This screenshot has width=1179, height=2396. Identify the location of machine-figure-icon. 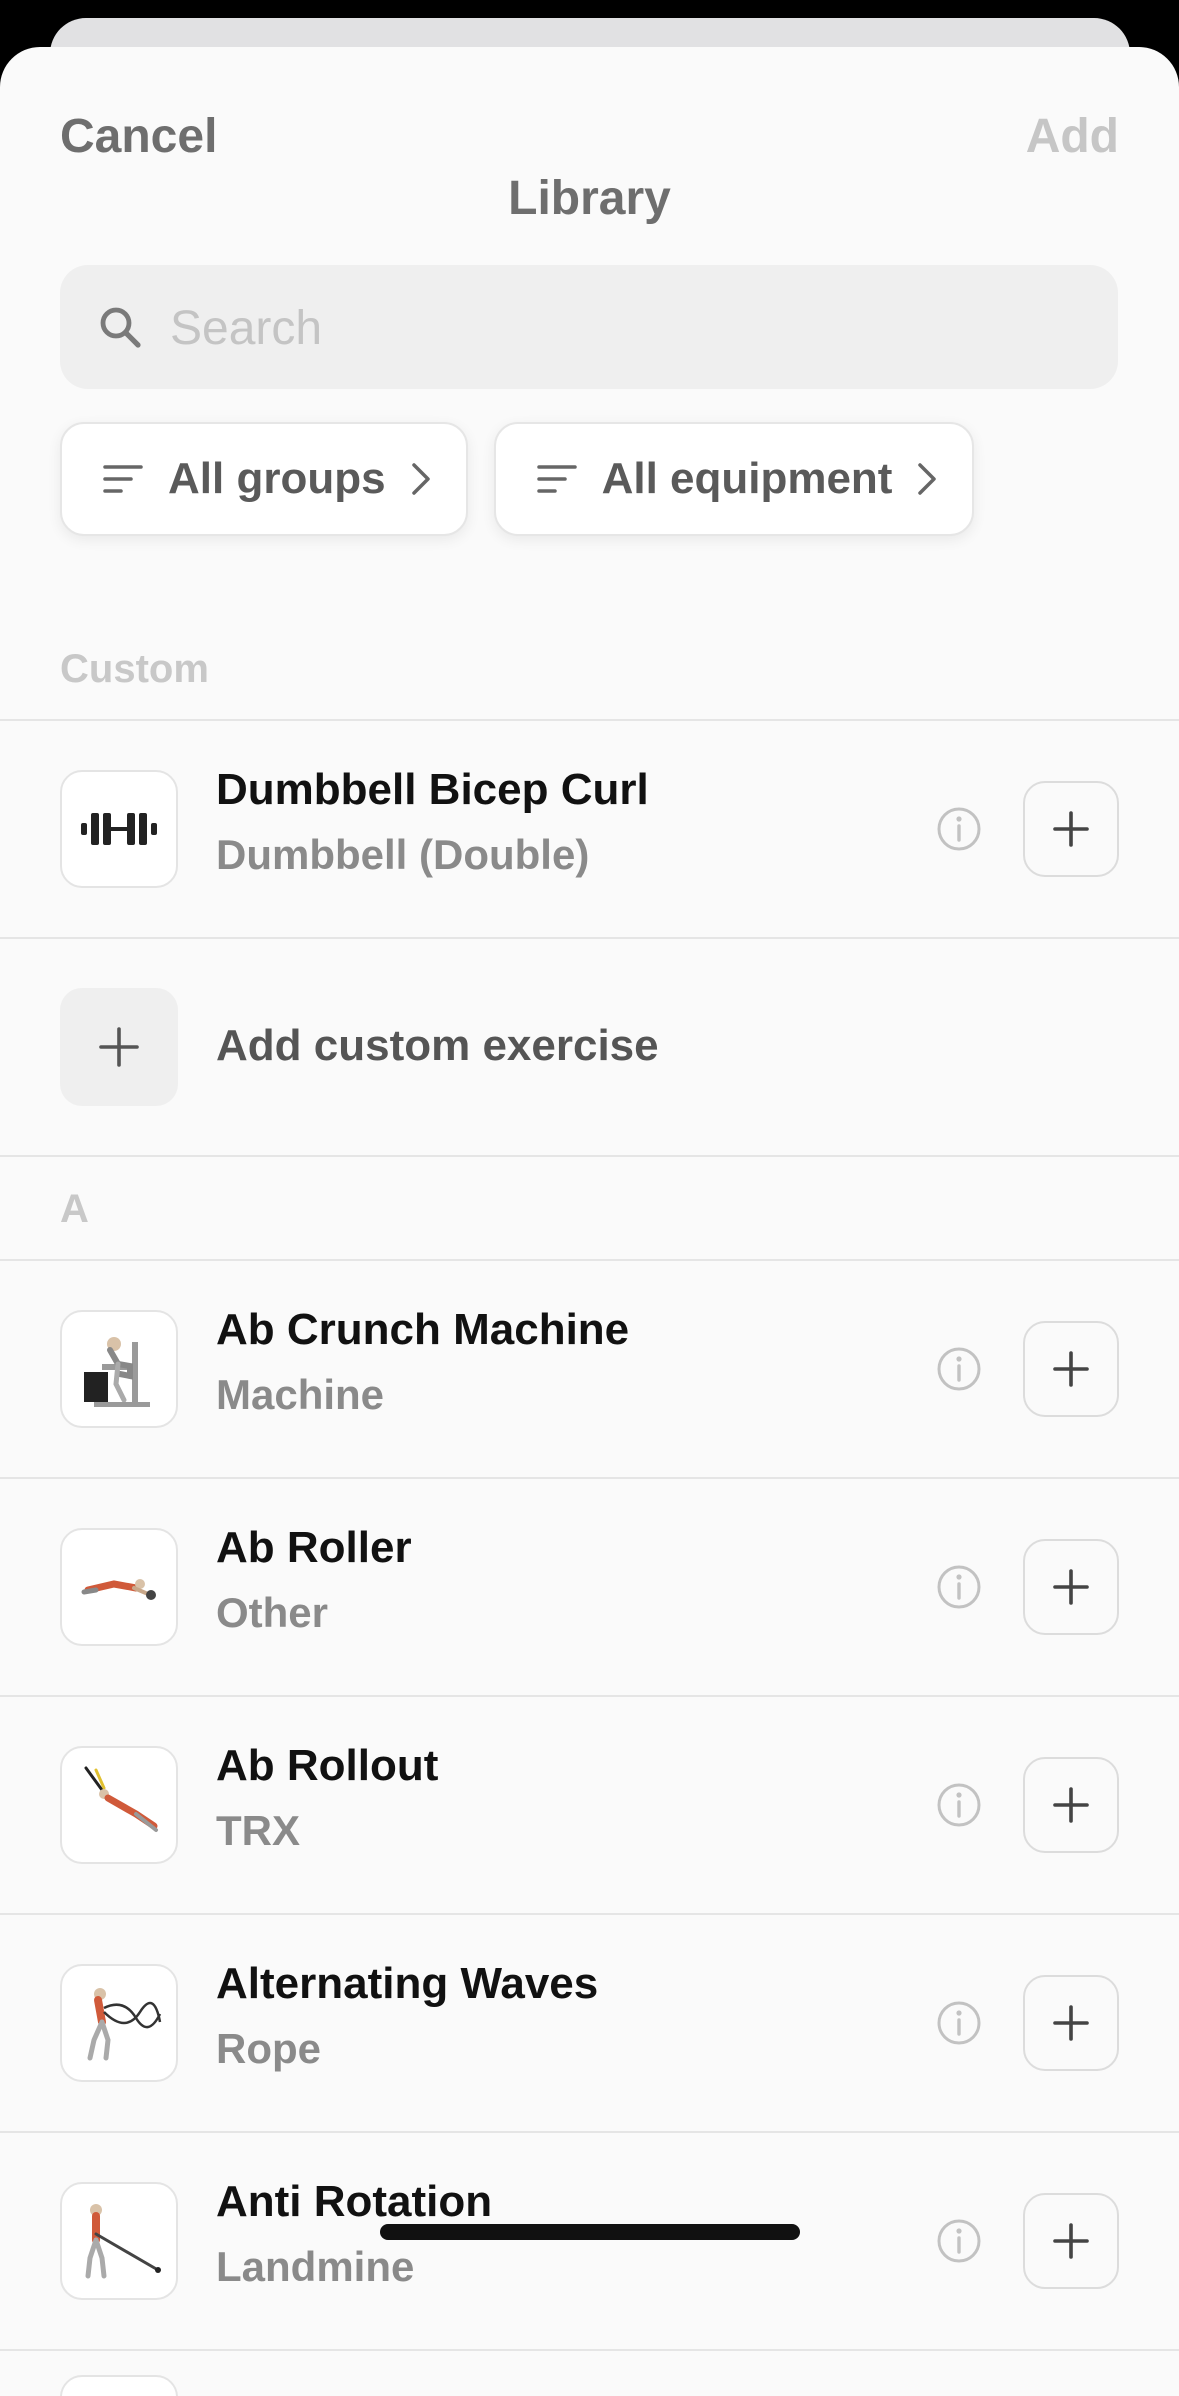
(117, 1372).